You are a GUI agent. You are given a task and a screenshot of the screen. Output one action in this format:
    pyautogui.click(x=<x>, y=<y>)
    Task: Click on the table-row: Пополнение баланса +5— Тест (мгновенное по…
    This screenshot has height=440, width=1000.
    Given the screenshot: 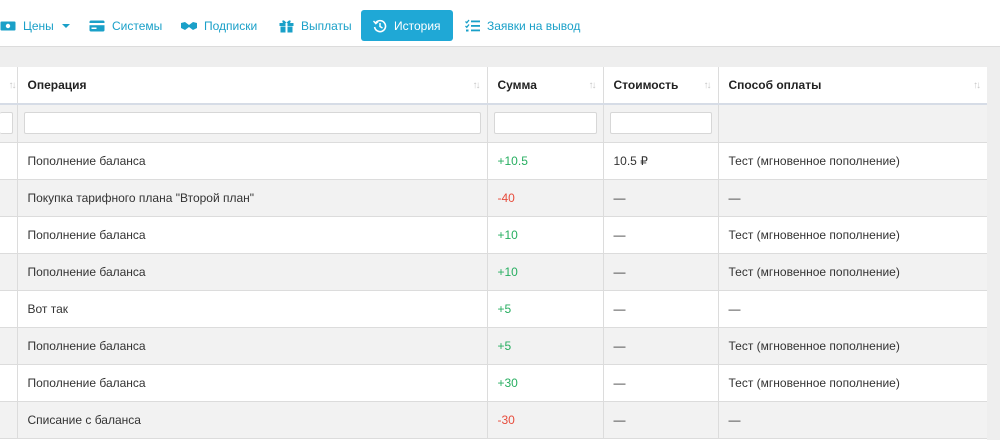 What is the action you would take?
    pyautogui.click(x=493, y=346)
    